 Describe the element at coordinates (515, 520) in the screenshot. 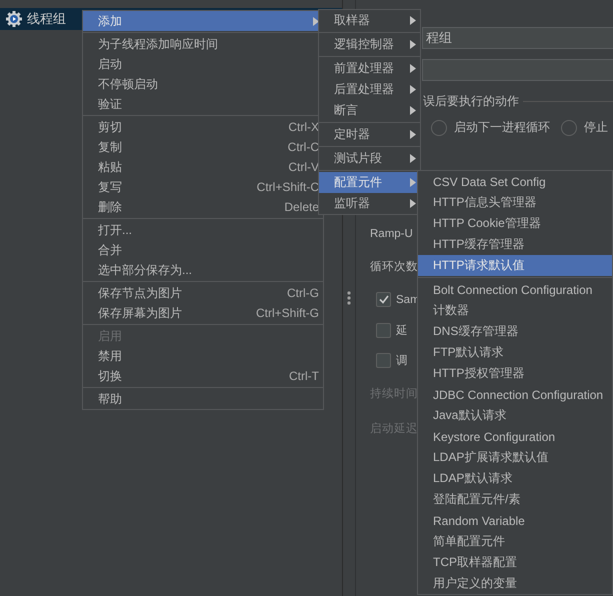

I see `menu-item: Random Variable` at that location.